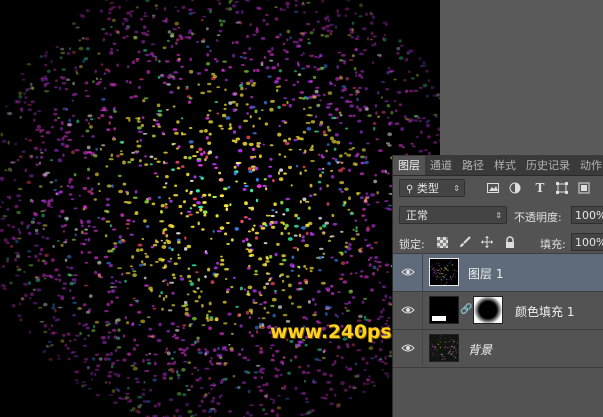 This screenshot has width=603, height=417. I want to click on adjustment-filter-icon, so click(515, 188).